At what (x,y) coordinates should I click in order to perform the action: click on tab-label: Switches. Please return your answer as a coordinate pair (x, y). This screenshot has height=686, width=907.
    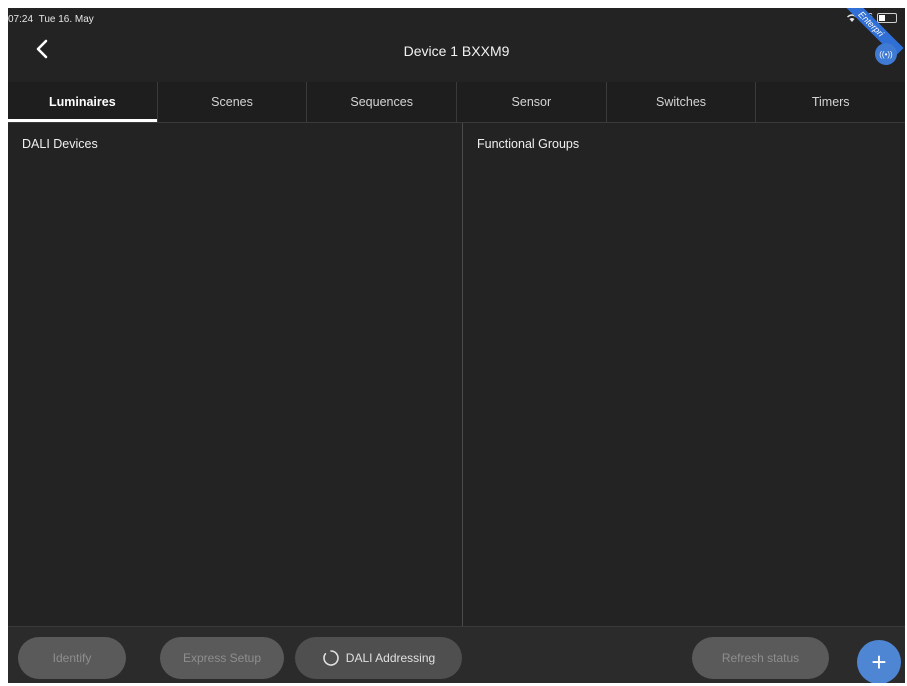
    Looking at the image, I should click on (681, 102).